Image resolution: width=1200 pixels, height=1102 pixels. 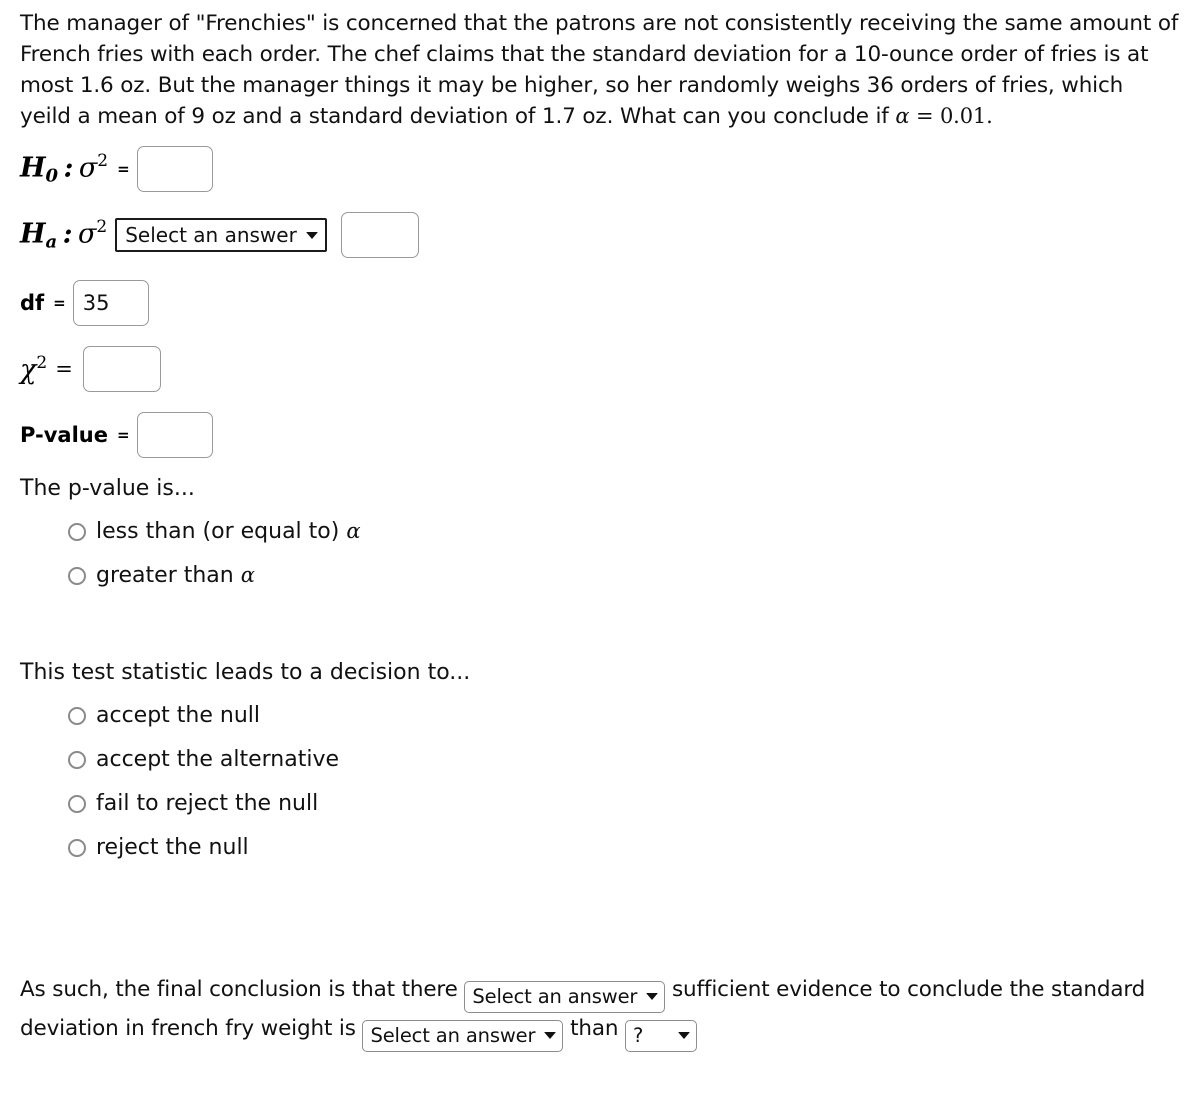 I want to click on alt-hypothesis-label: Ha : σ2, so click(x=64, y=234).